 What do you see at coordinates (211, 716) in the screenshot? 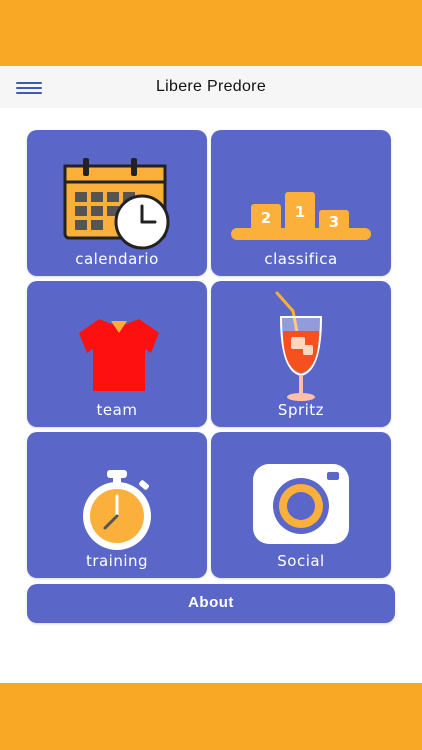
I see `bottom-band` at bounding box center [211, 716].